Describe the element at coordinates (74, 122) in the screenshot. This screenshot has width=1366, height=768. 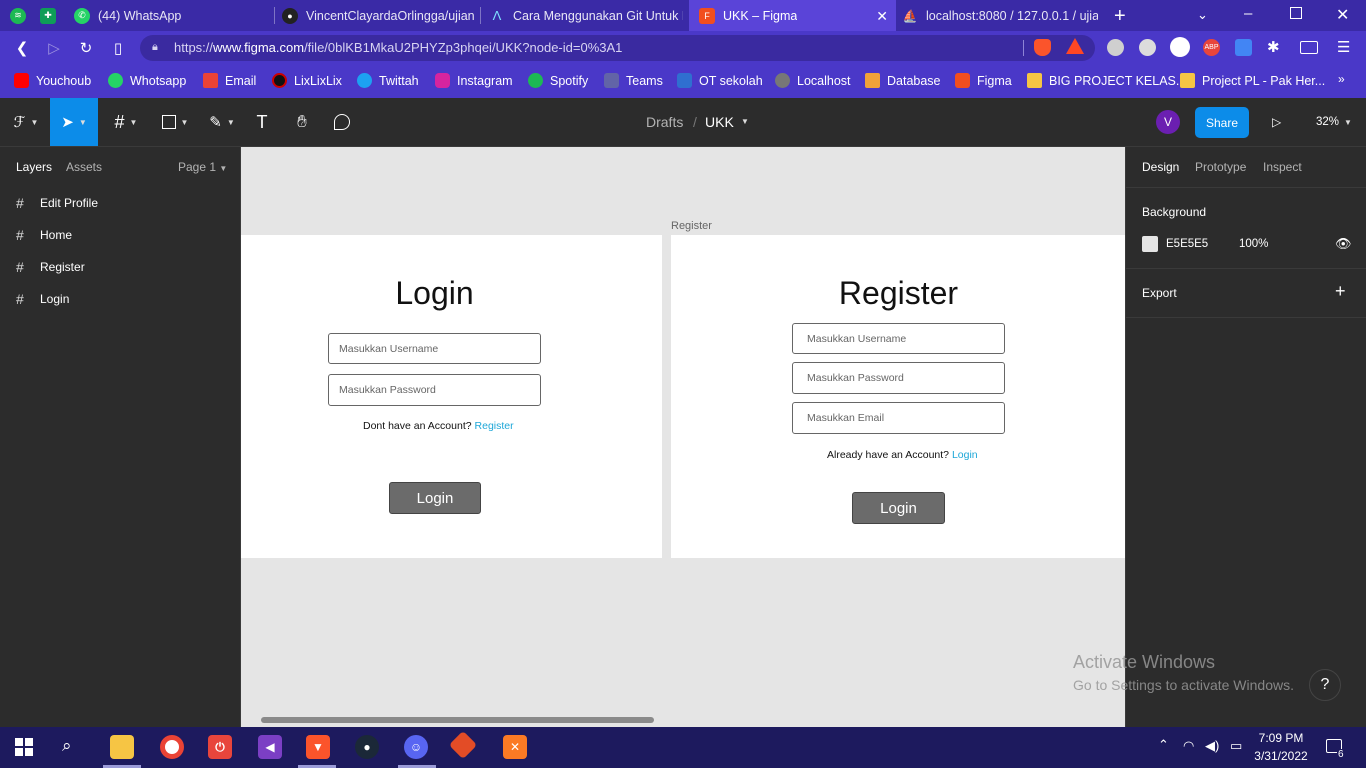
I see `move-tool-button: ➤ ▼` at that location.